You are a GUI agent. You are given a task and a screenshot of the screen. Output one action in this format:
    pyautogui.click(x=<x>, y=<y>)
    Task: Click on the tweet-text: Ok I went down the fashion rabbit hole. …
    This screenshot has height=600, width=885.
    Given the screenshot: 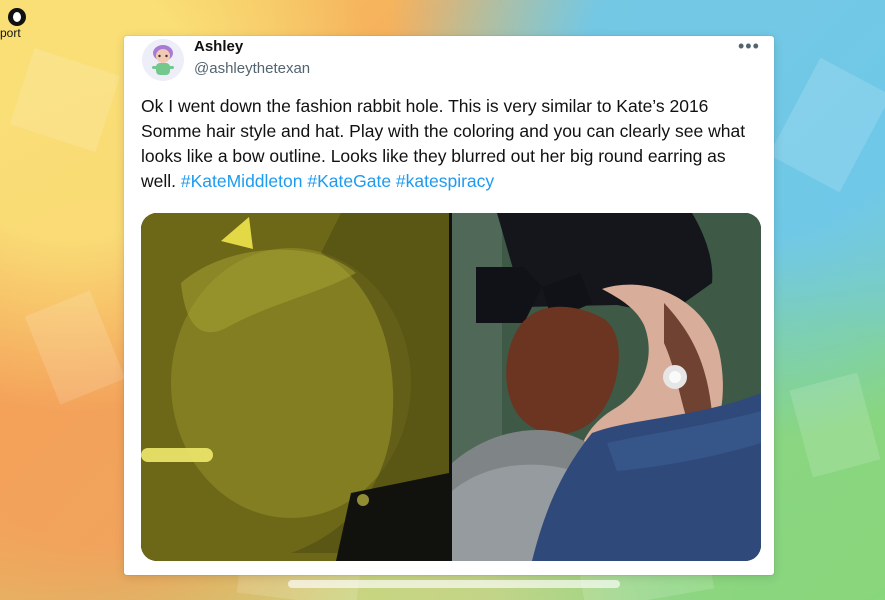 What is the action you would take?
    pyautogui.click(x=446, y=144)
    